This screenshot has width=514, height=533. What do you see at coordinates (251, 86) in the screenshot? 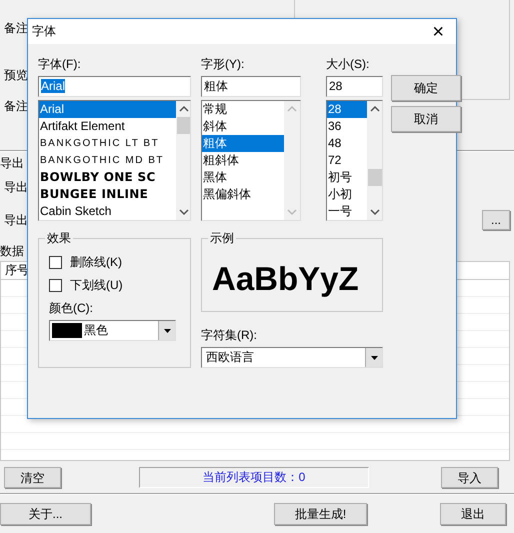
I see `style-field: 粗体` at bounding box center [251, 86].